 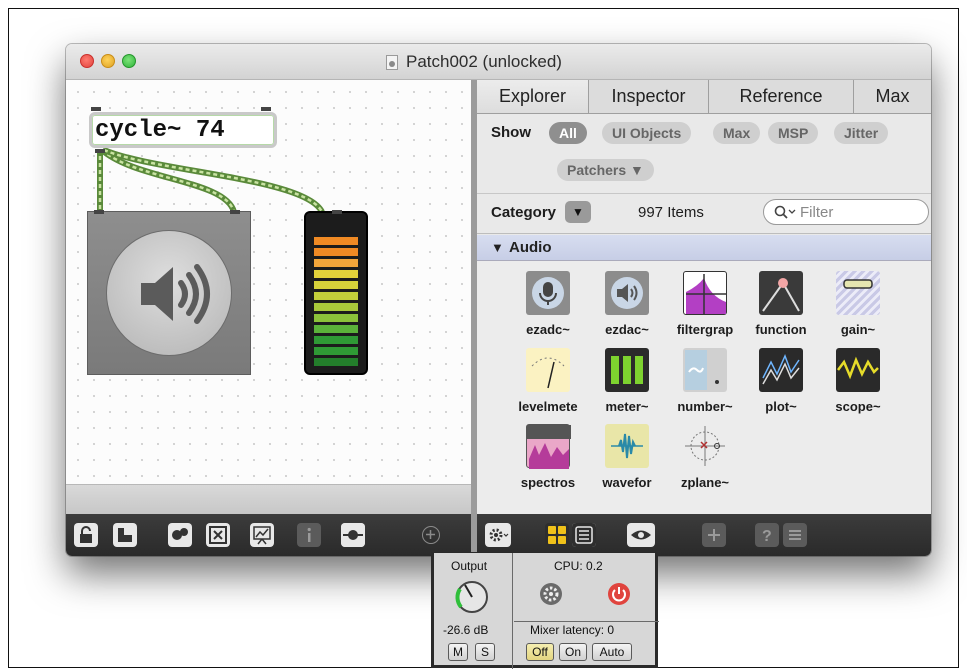 I want to click on object-item-label: zplane~, so click(x=705, y=482).